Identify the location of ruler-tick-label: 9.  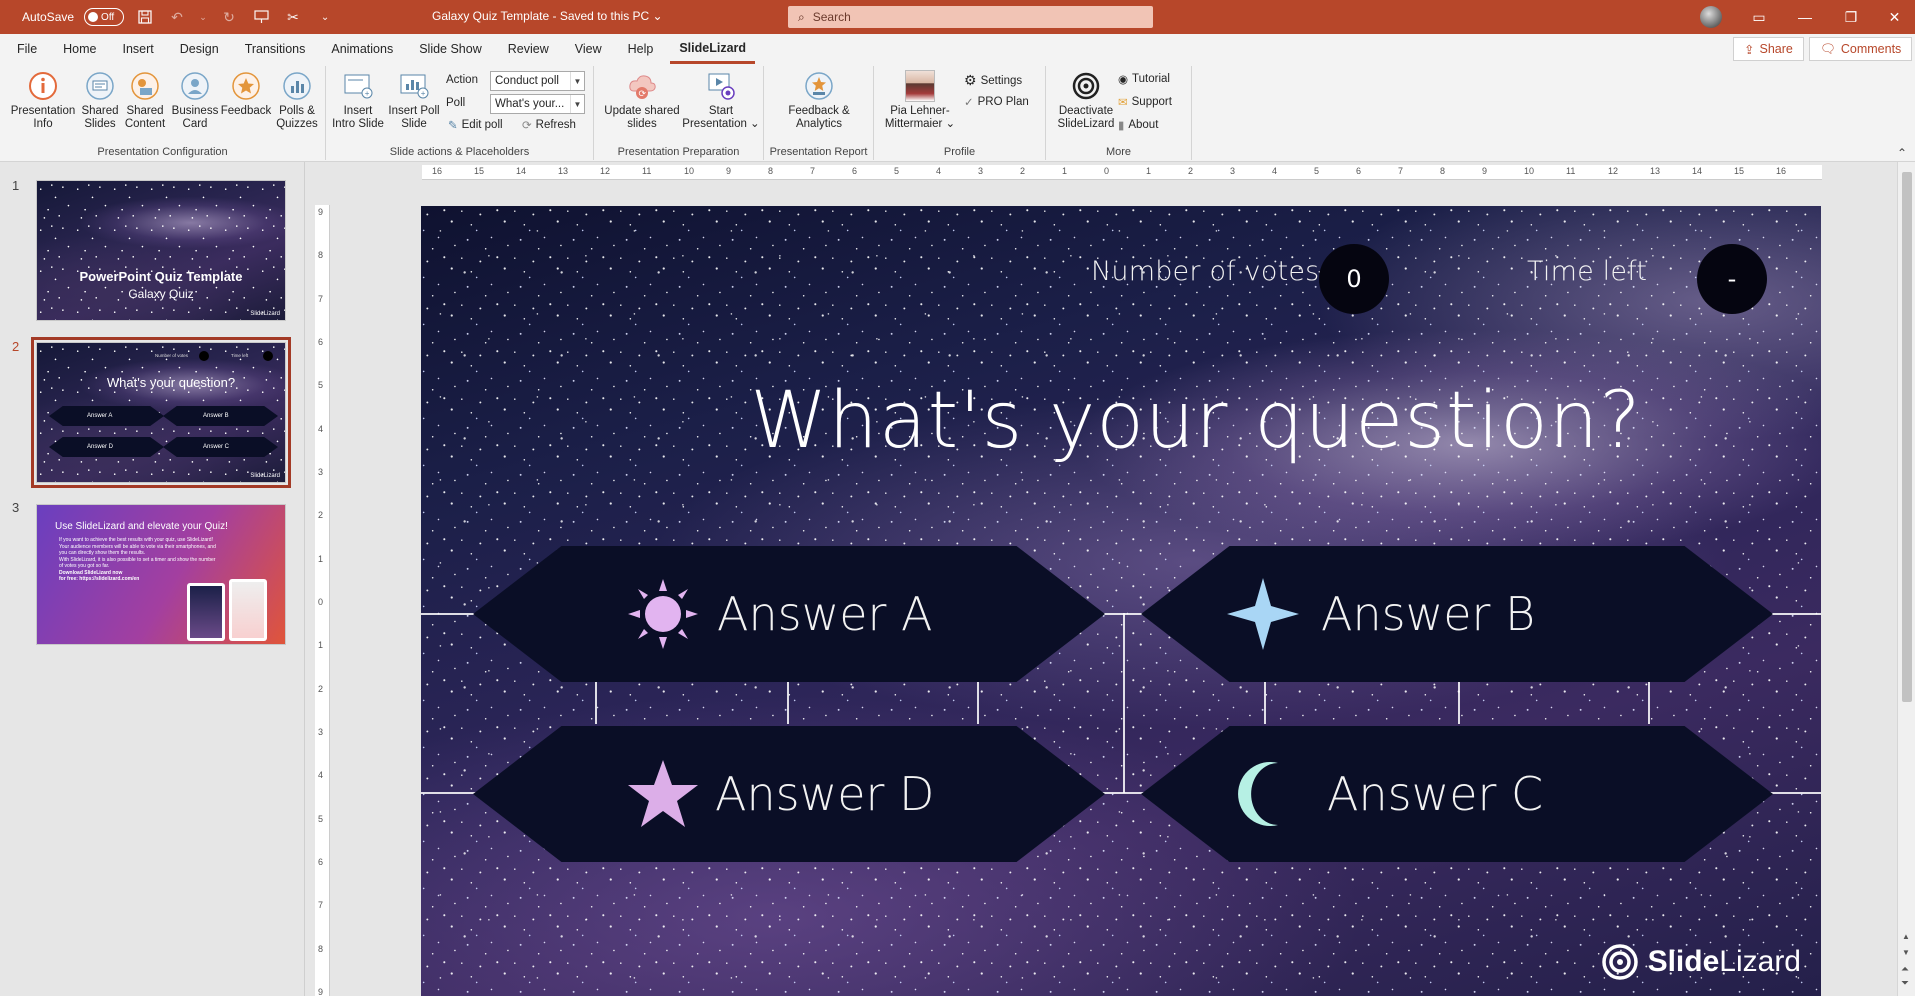
(729, 171).